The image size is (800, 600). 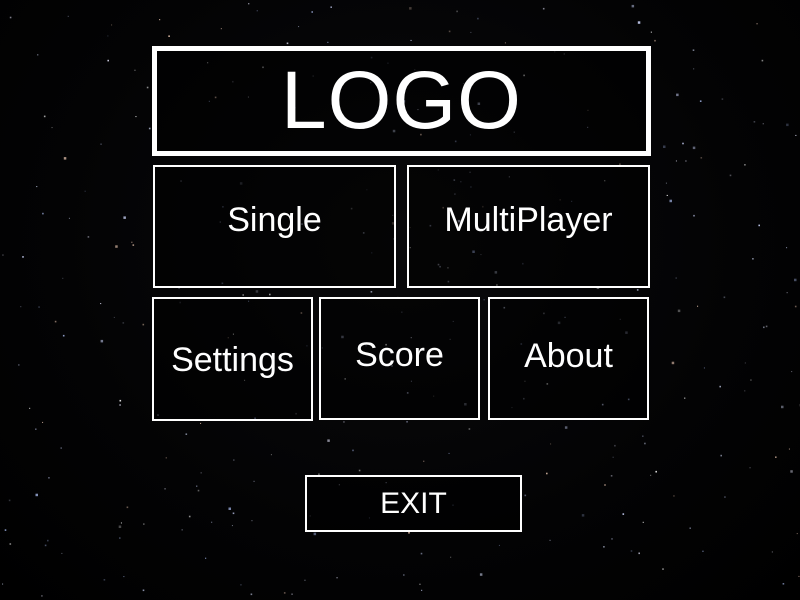 I want to click on single-player-label: Single, so click(x=274, y=220).